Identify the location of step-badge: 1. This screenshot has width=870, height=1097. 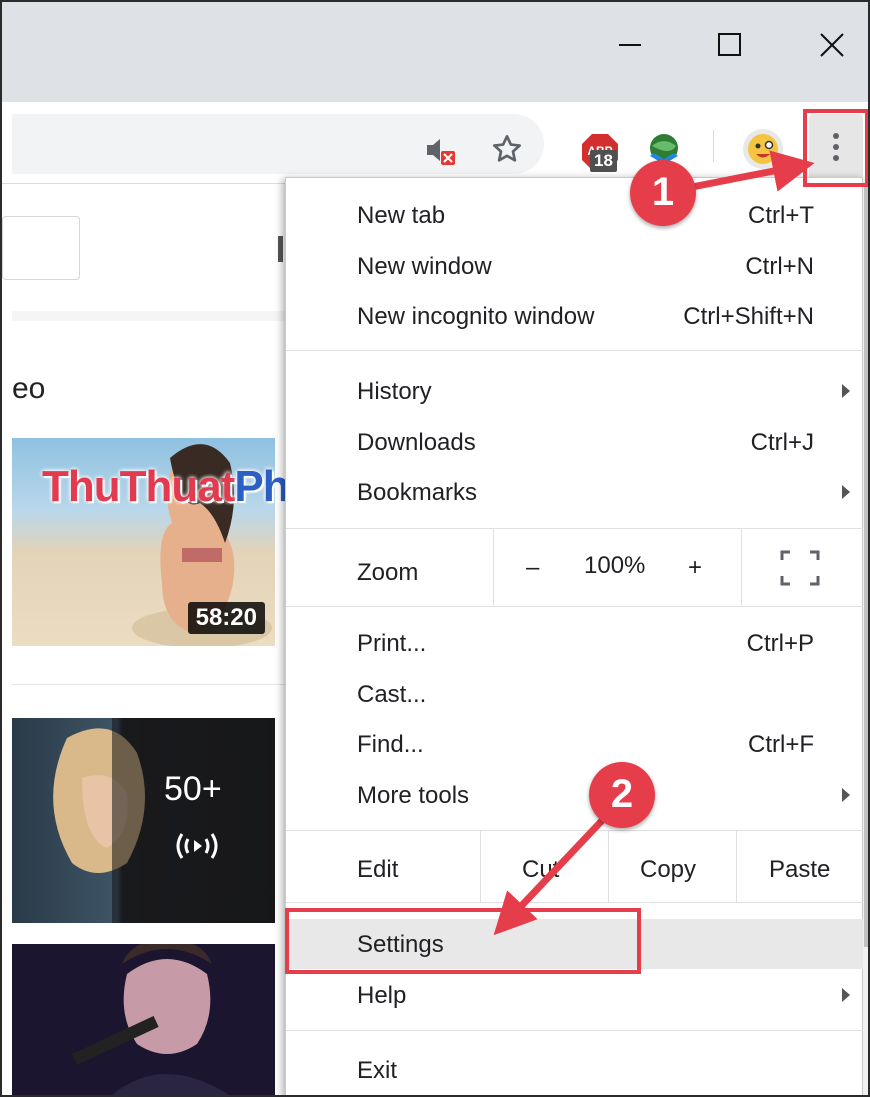
(663, 193).